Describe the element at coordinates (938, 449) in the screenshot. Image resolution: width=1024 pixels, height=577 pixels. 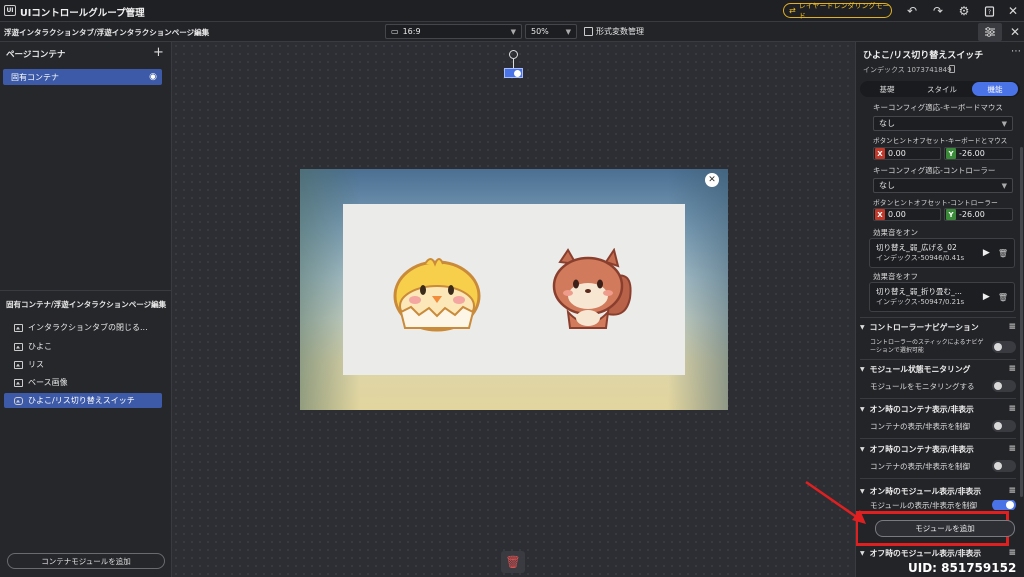
I see `section-off-container-visibility: ▼ オフ時のコンテナ表示/非表示 ≡` at that location.